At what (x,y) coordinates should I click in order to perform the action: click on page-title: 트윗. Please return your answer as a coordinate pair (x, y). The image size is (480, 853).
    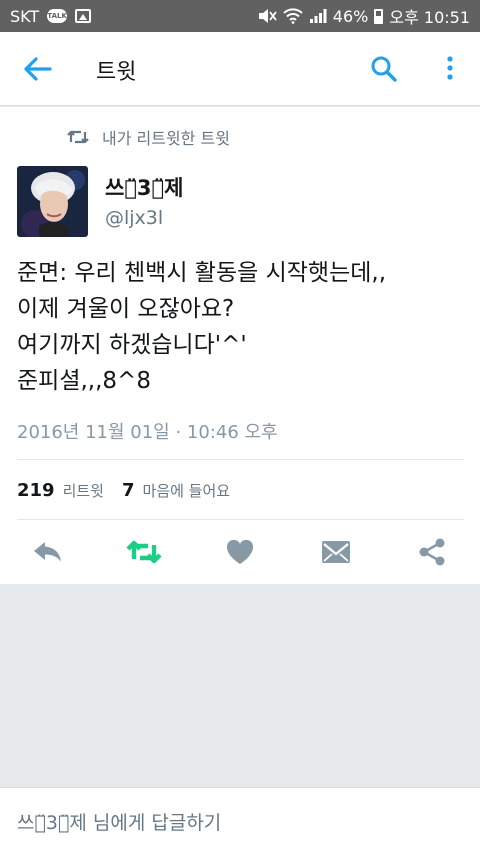
    Looking at the image, I should click on (116, 72).